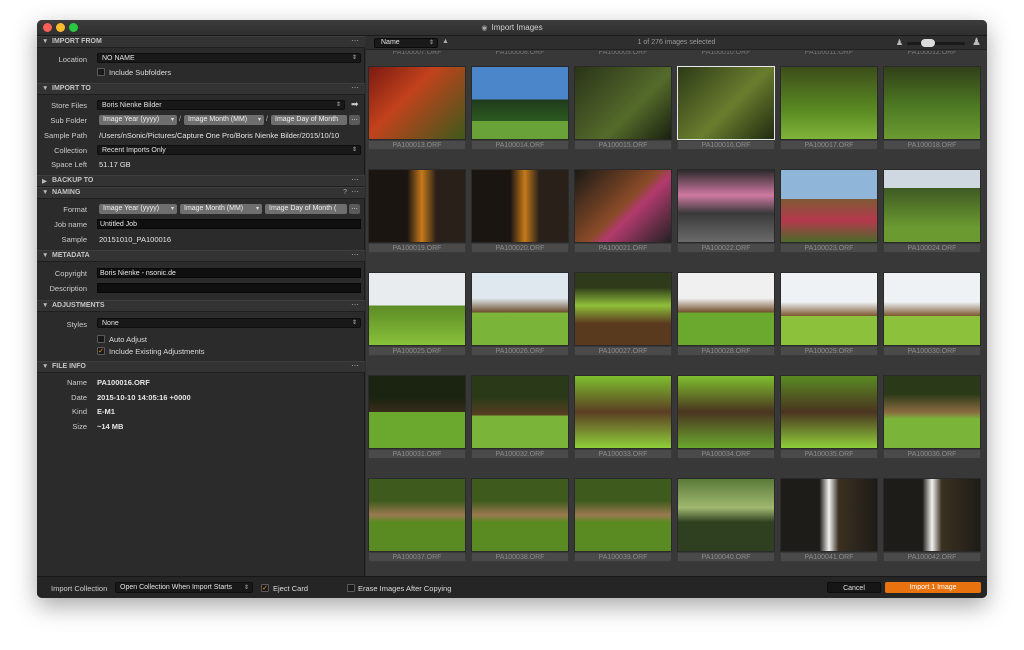  I want to click on thumbnail-cell: PA100042.ORF, so click(932, 520).